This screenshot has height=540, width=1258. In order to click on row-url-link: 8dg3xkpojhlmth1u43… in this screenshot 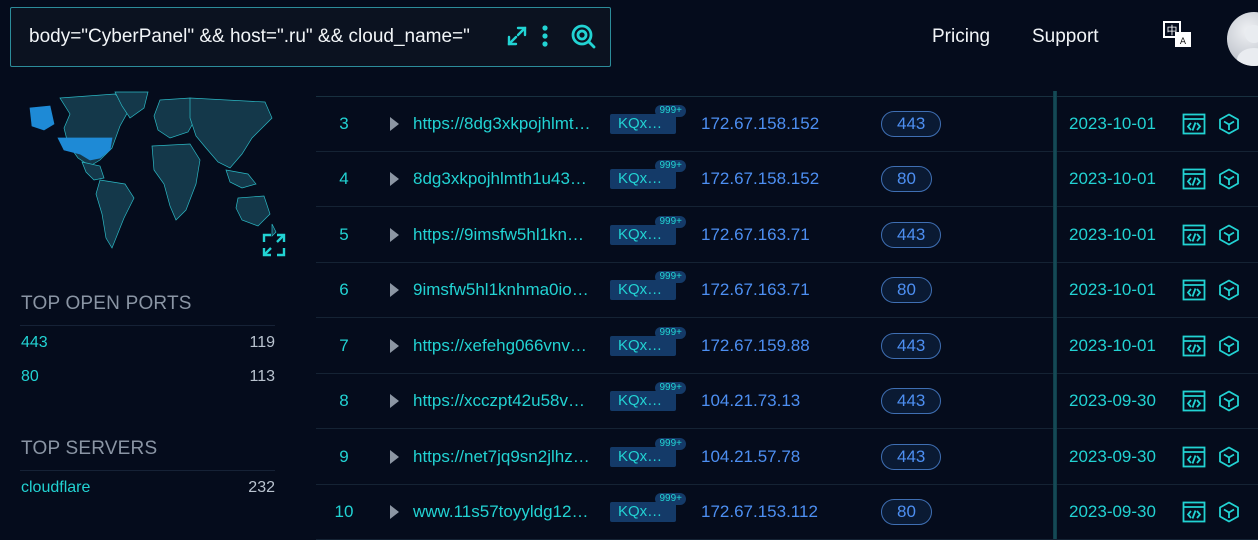, I will do `click(503, 179)`.